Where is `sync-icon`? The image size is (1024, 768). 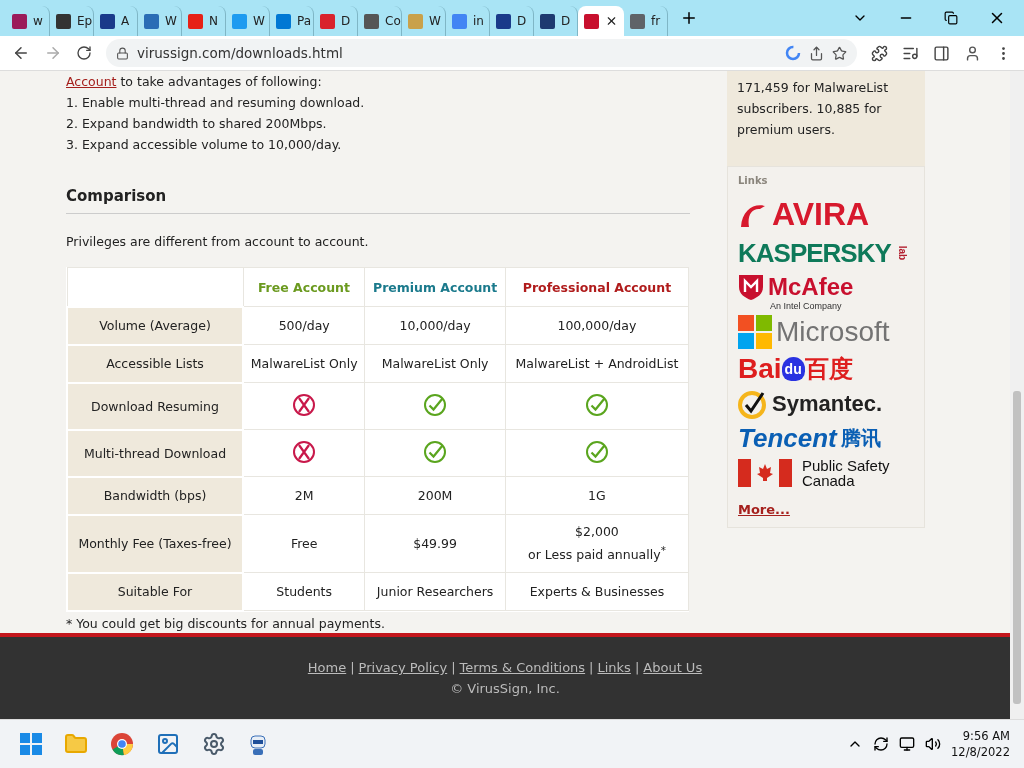
sync-icon is located at coordinates (881, 744).